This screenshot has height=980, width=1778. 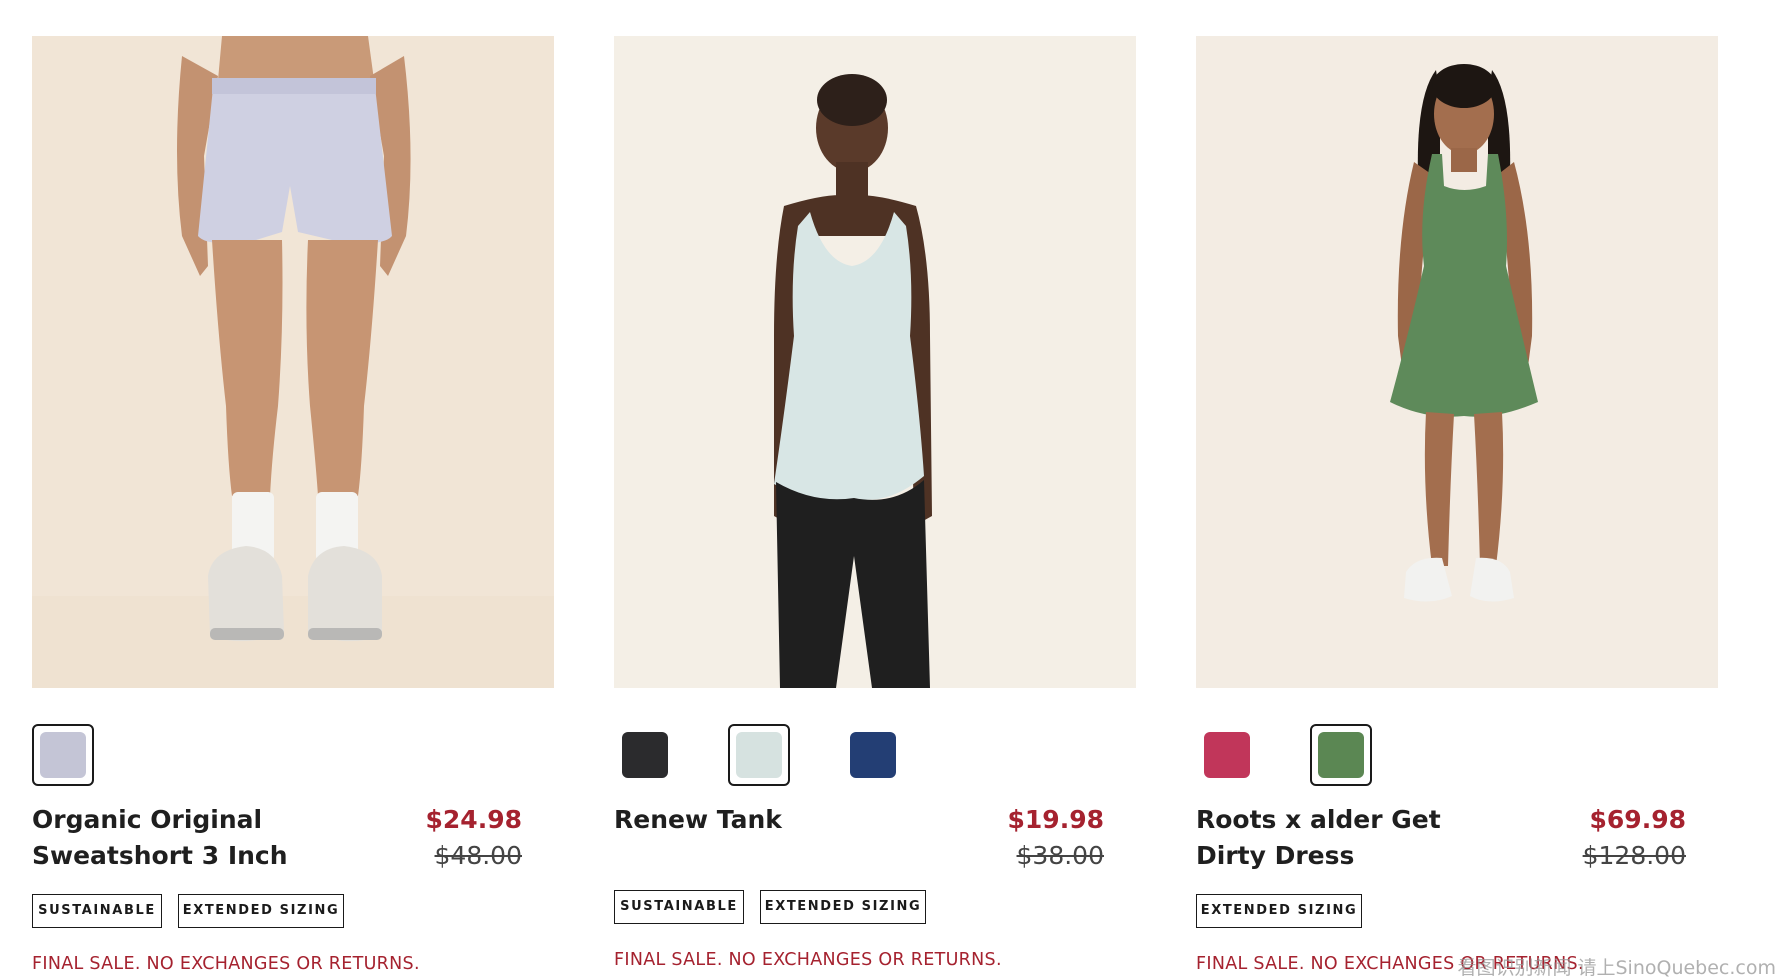 I want to click on color-swatch-navy, so click(x=873, y=755).